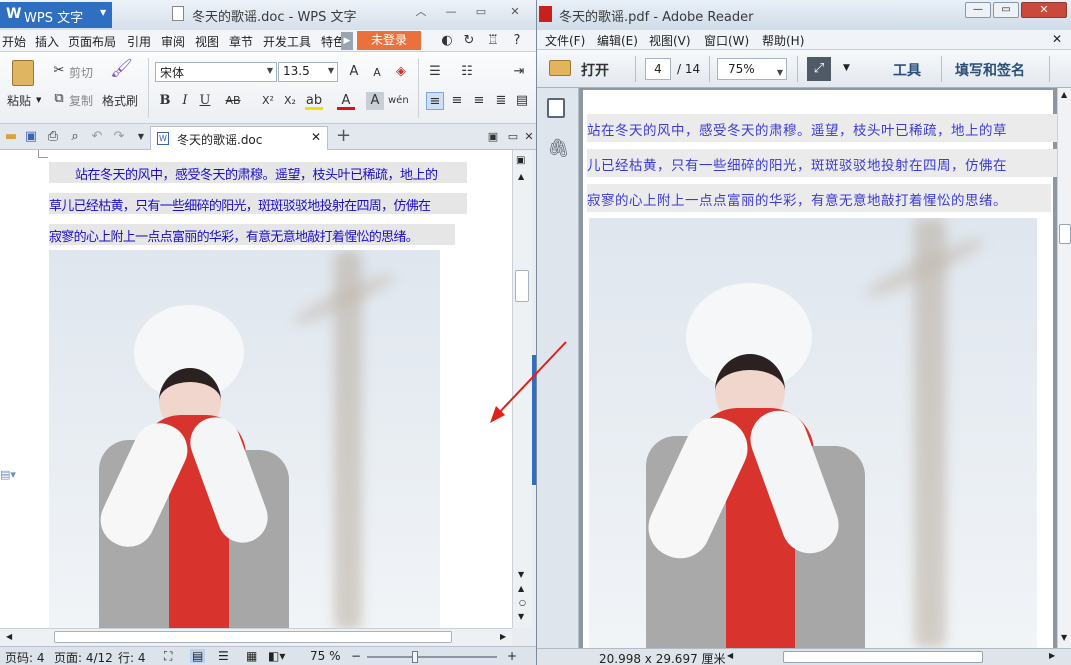 The image size is (1071, 665). Describe the element at coordinates (258, 203) in the screenshot. I see `document-paragraph-line: 草儿已经枯黄，只有一些细碎的阳光，斑斑驳驳地投射在四周，仿佛在` at that location.